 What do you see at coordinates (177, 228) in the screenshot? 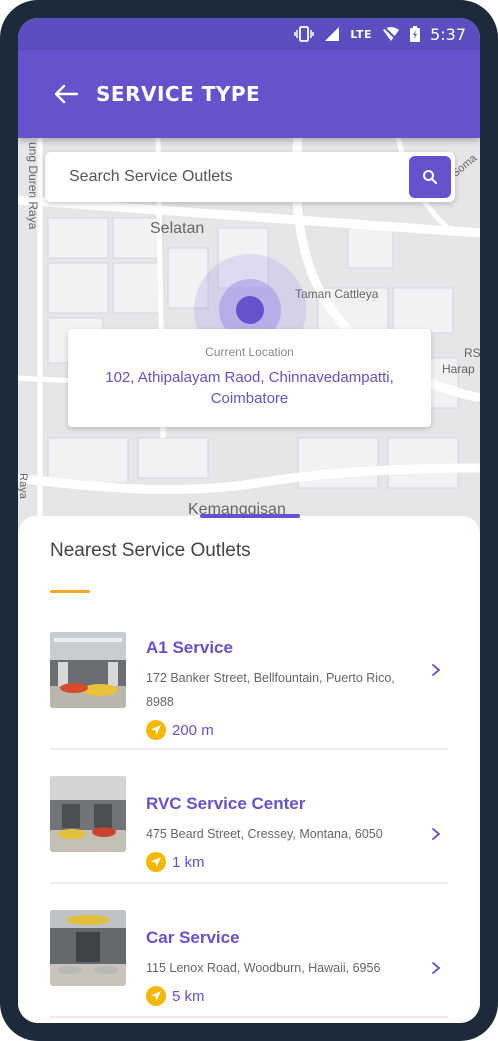
I see `map-label: Selatan` at bounding box center [177, 228].